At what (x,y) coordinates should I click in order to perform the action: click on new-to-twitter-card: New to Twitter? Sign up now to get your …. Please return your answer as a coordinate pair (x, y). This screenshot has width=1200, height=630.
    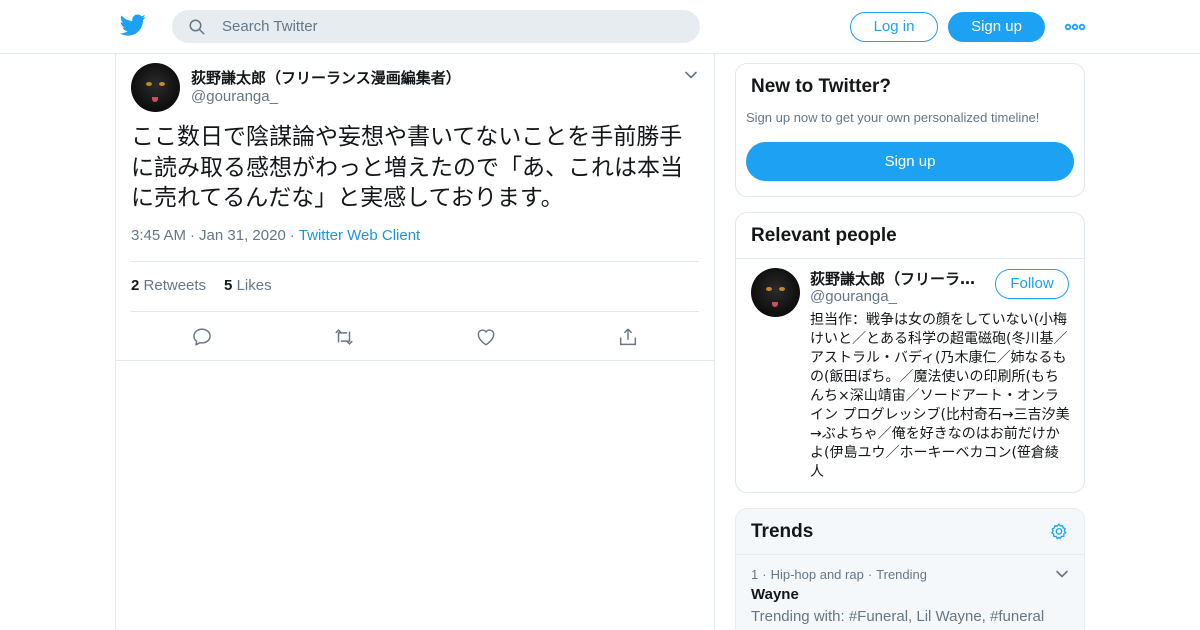
    Looking at the image, I should click on (910, 130).